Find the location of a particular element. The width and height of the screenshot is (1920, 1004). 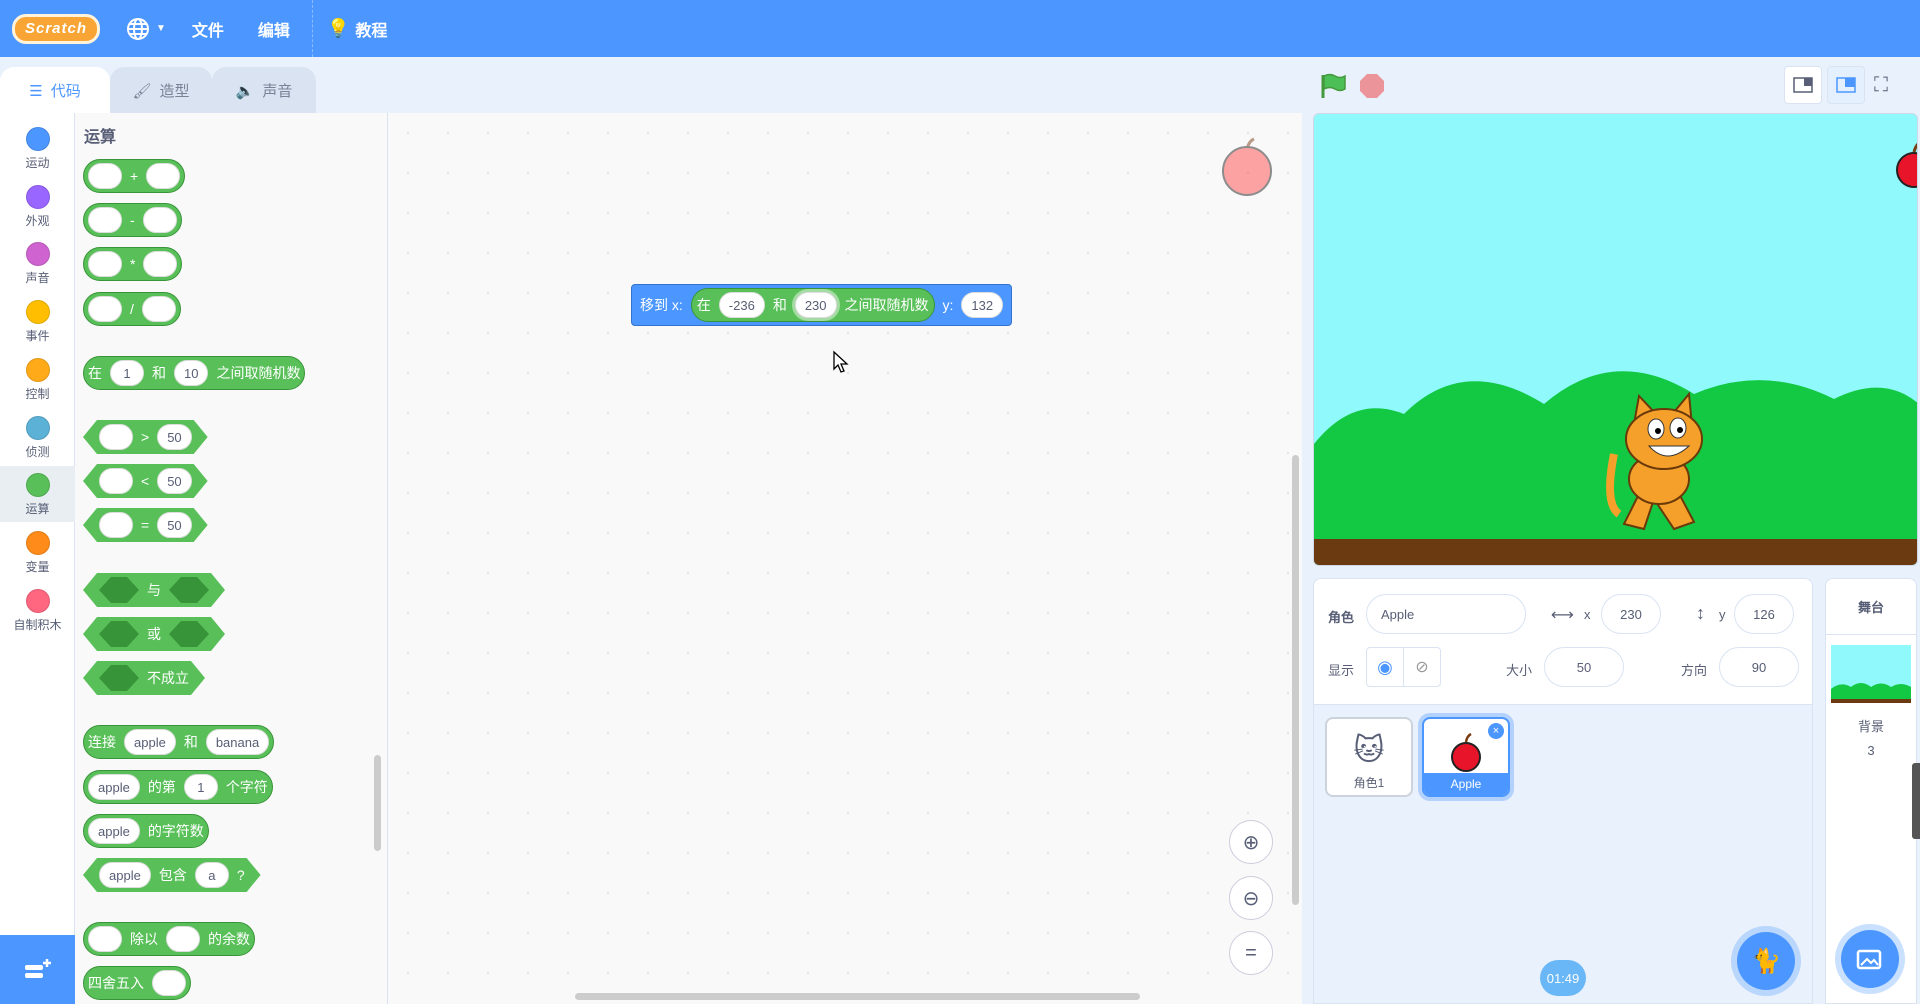

palette-block: / is located at coordinates (132, 309).